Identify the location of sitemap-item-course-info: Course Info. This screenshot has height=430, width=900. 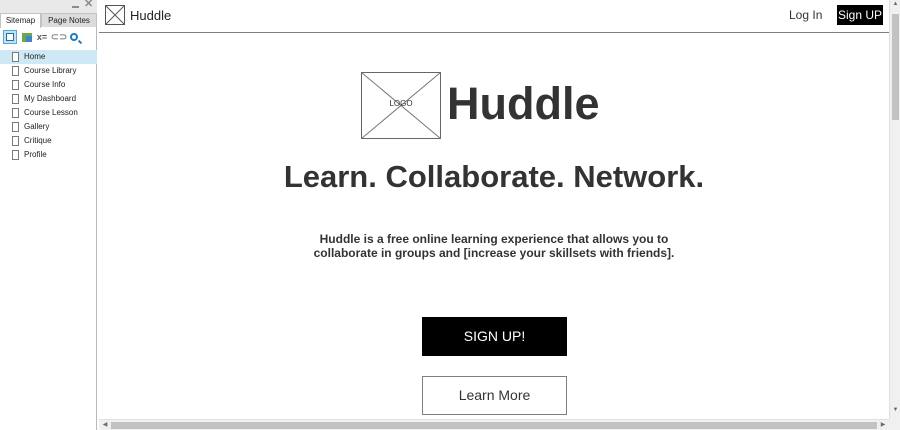
(48, 85).